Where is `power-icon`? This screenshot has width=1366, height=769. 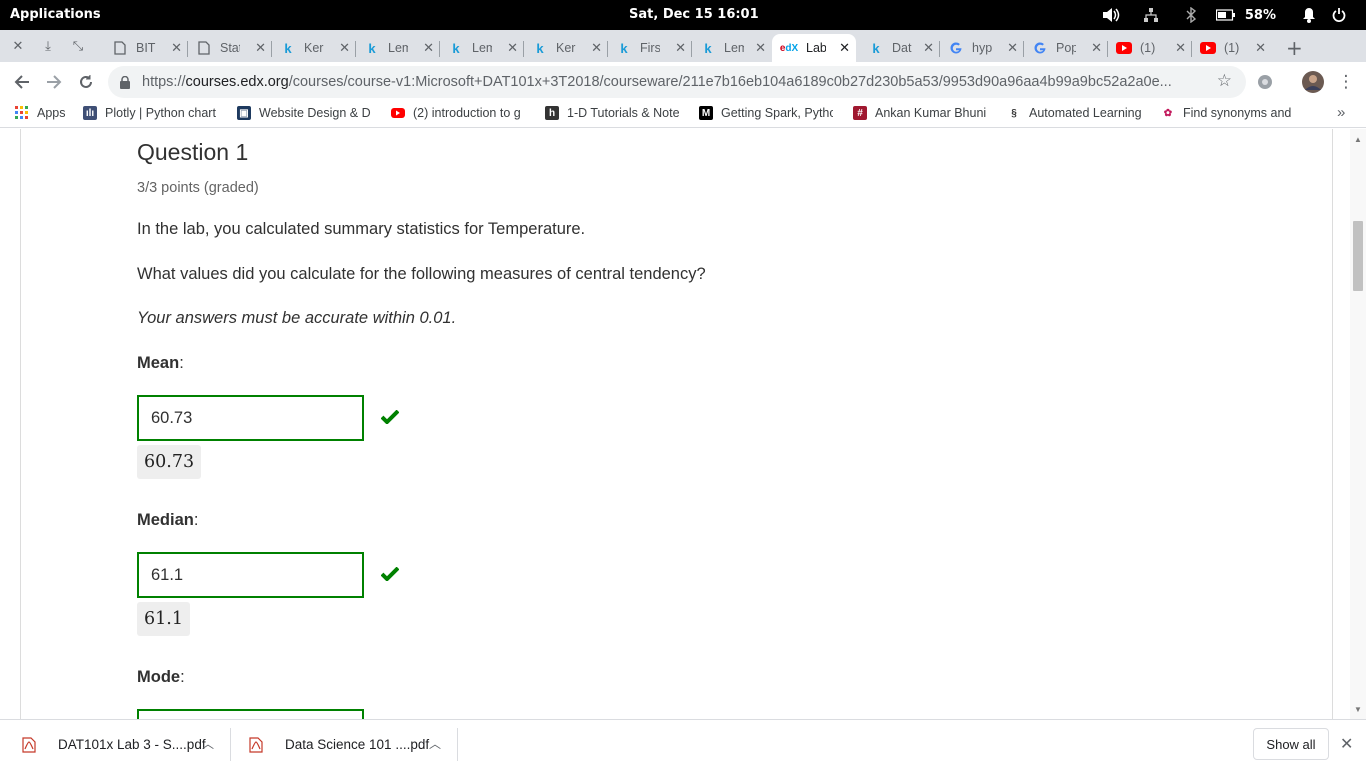 power-icon is located at coordinates (1339, 15).